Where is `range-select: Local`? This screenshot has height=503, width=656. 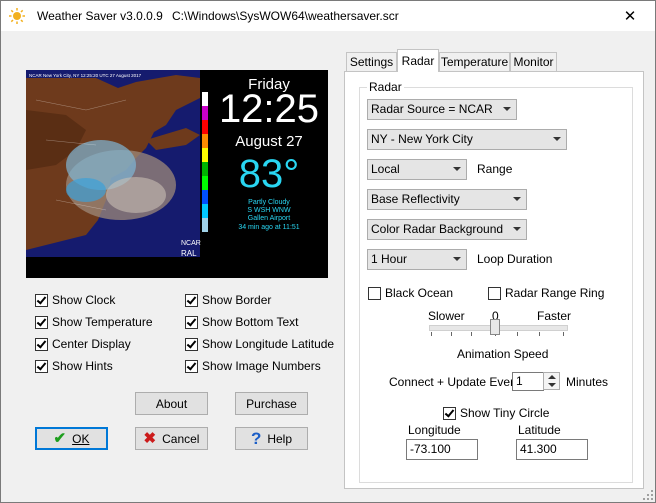
range-select: Local is located at coordinates (417, 169).